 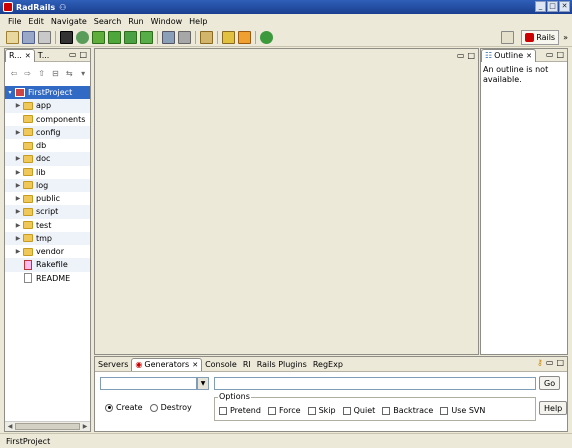 What do you see at coordinates (42, 74) in the screenshot?
I see `up-icon: ⇧` at bounding box center [42, 74].